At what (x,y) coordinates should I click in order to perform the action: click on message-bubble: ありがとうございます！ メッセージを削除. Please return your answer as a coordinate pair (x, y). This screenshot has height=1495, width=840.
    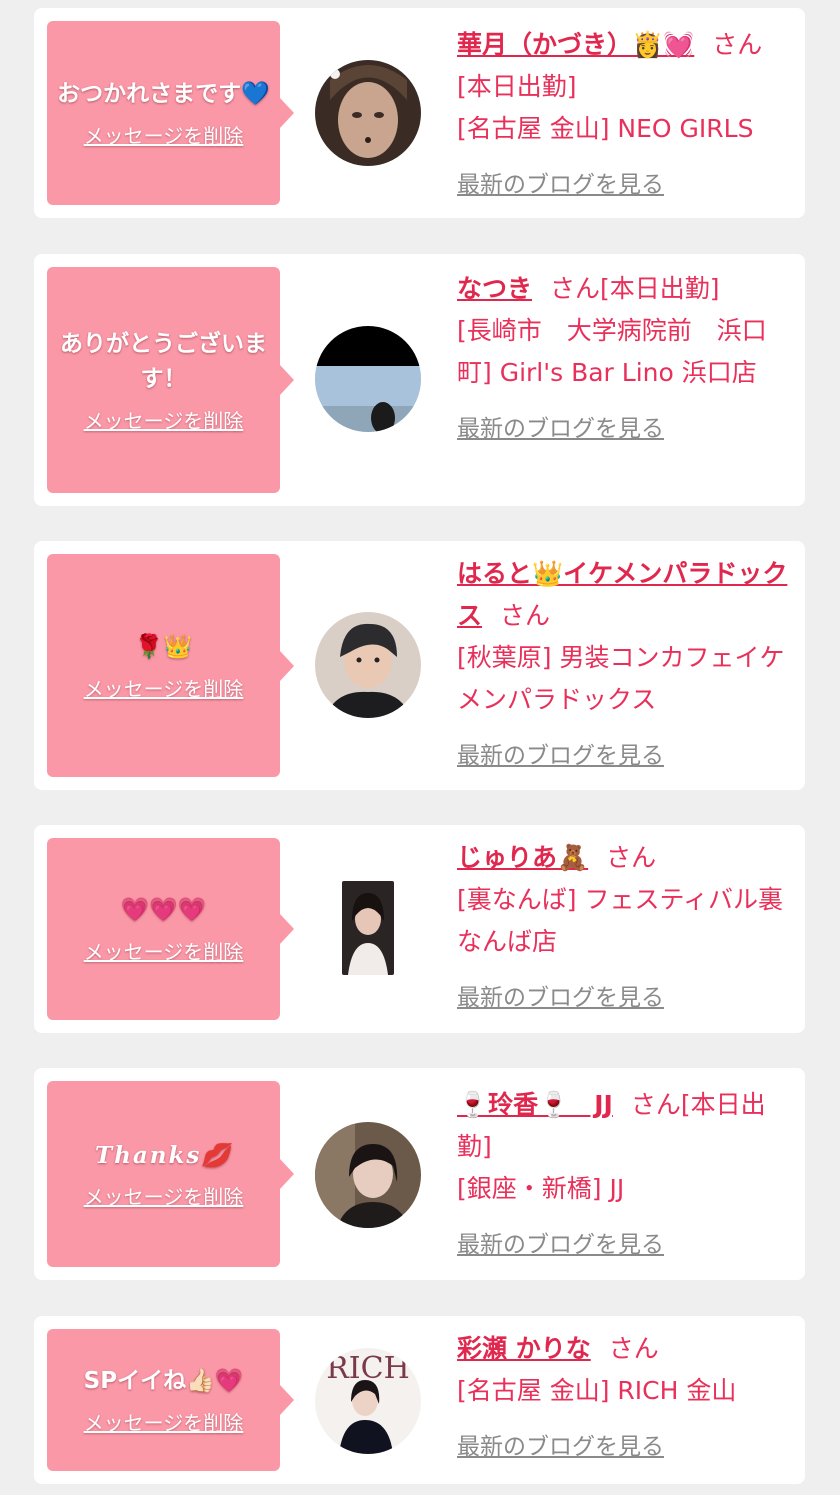
    Looking at the image, I should click on (170, 380).